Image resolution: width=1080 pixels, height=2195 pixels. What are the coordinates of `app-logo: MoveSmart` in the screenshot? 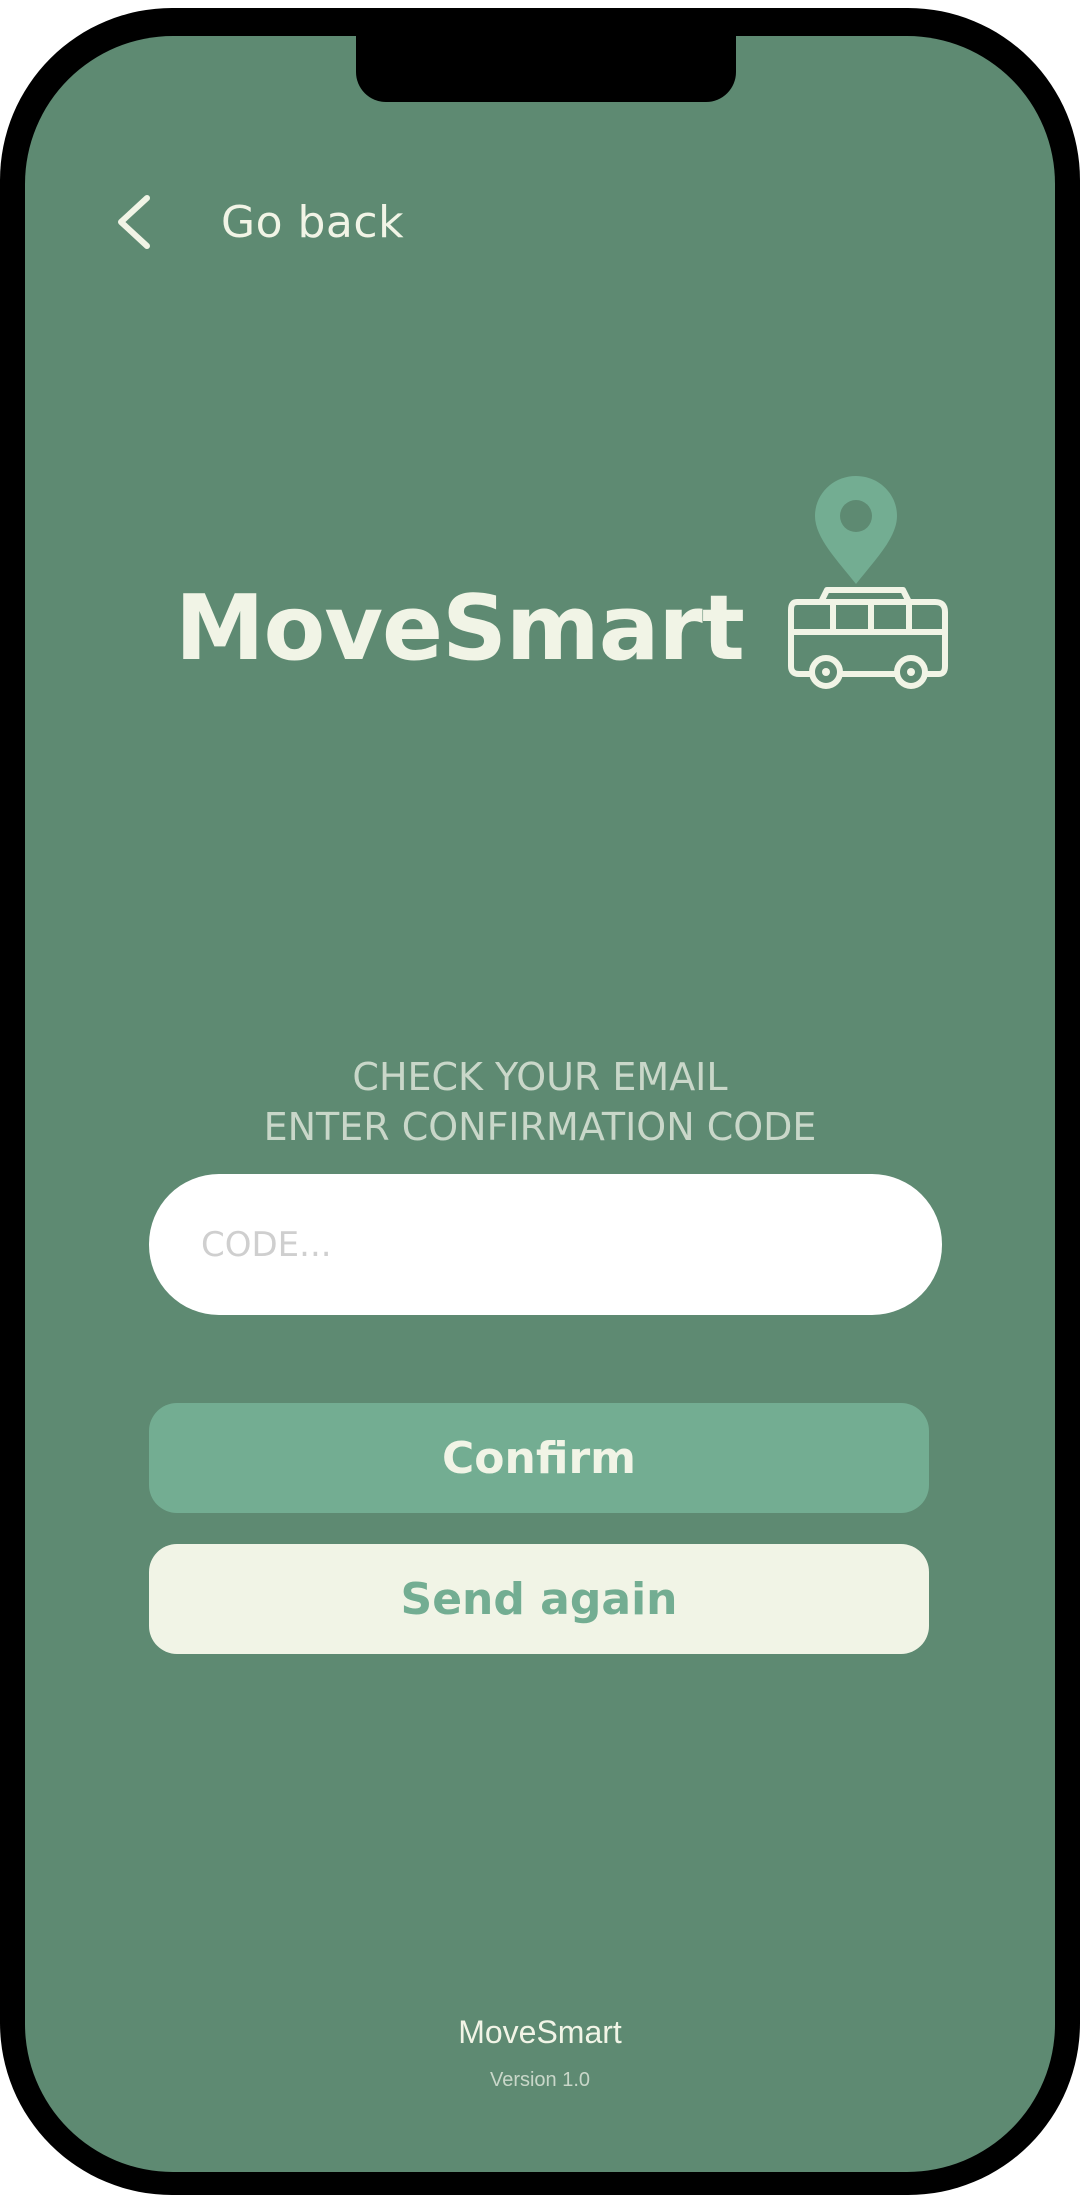 It's located at (565, 586).